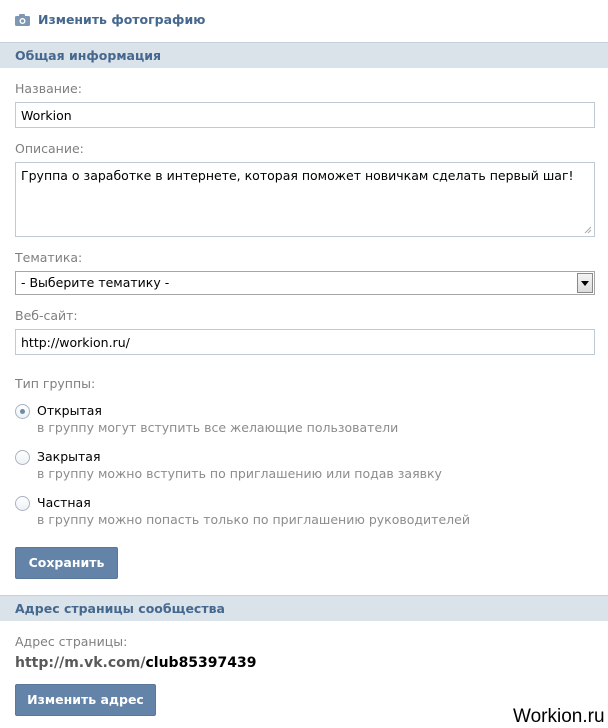 Image resolution: width=608 pixels, height=728 pixels. Describe the element at coordinates (122, 19) in the screenshot. I see `change-photo-label: Изменить фотографию` at that location.